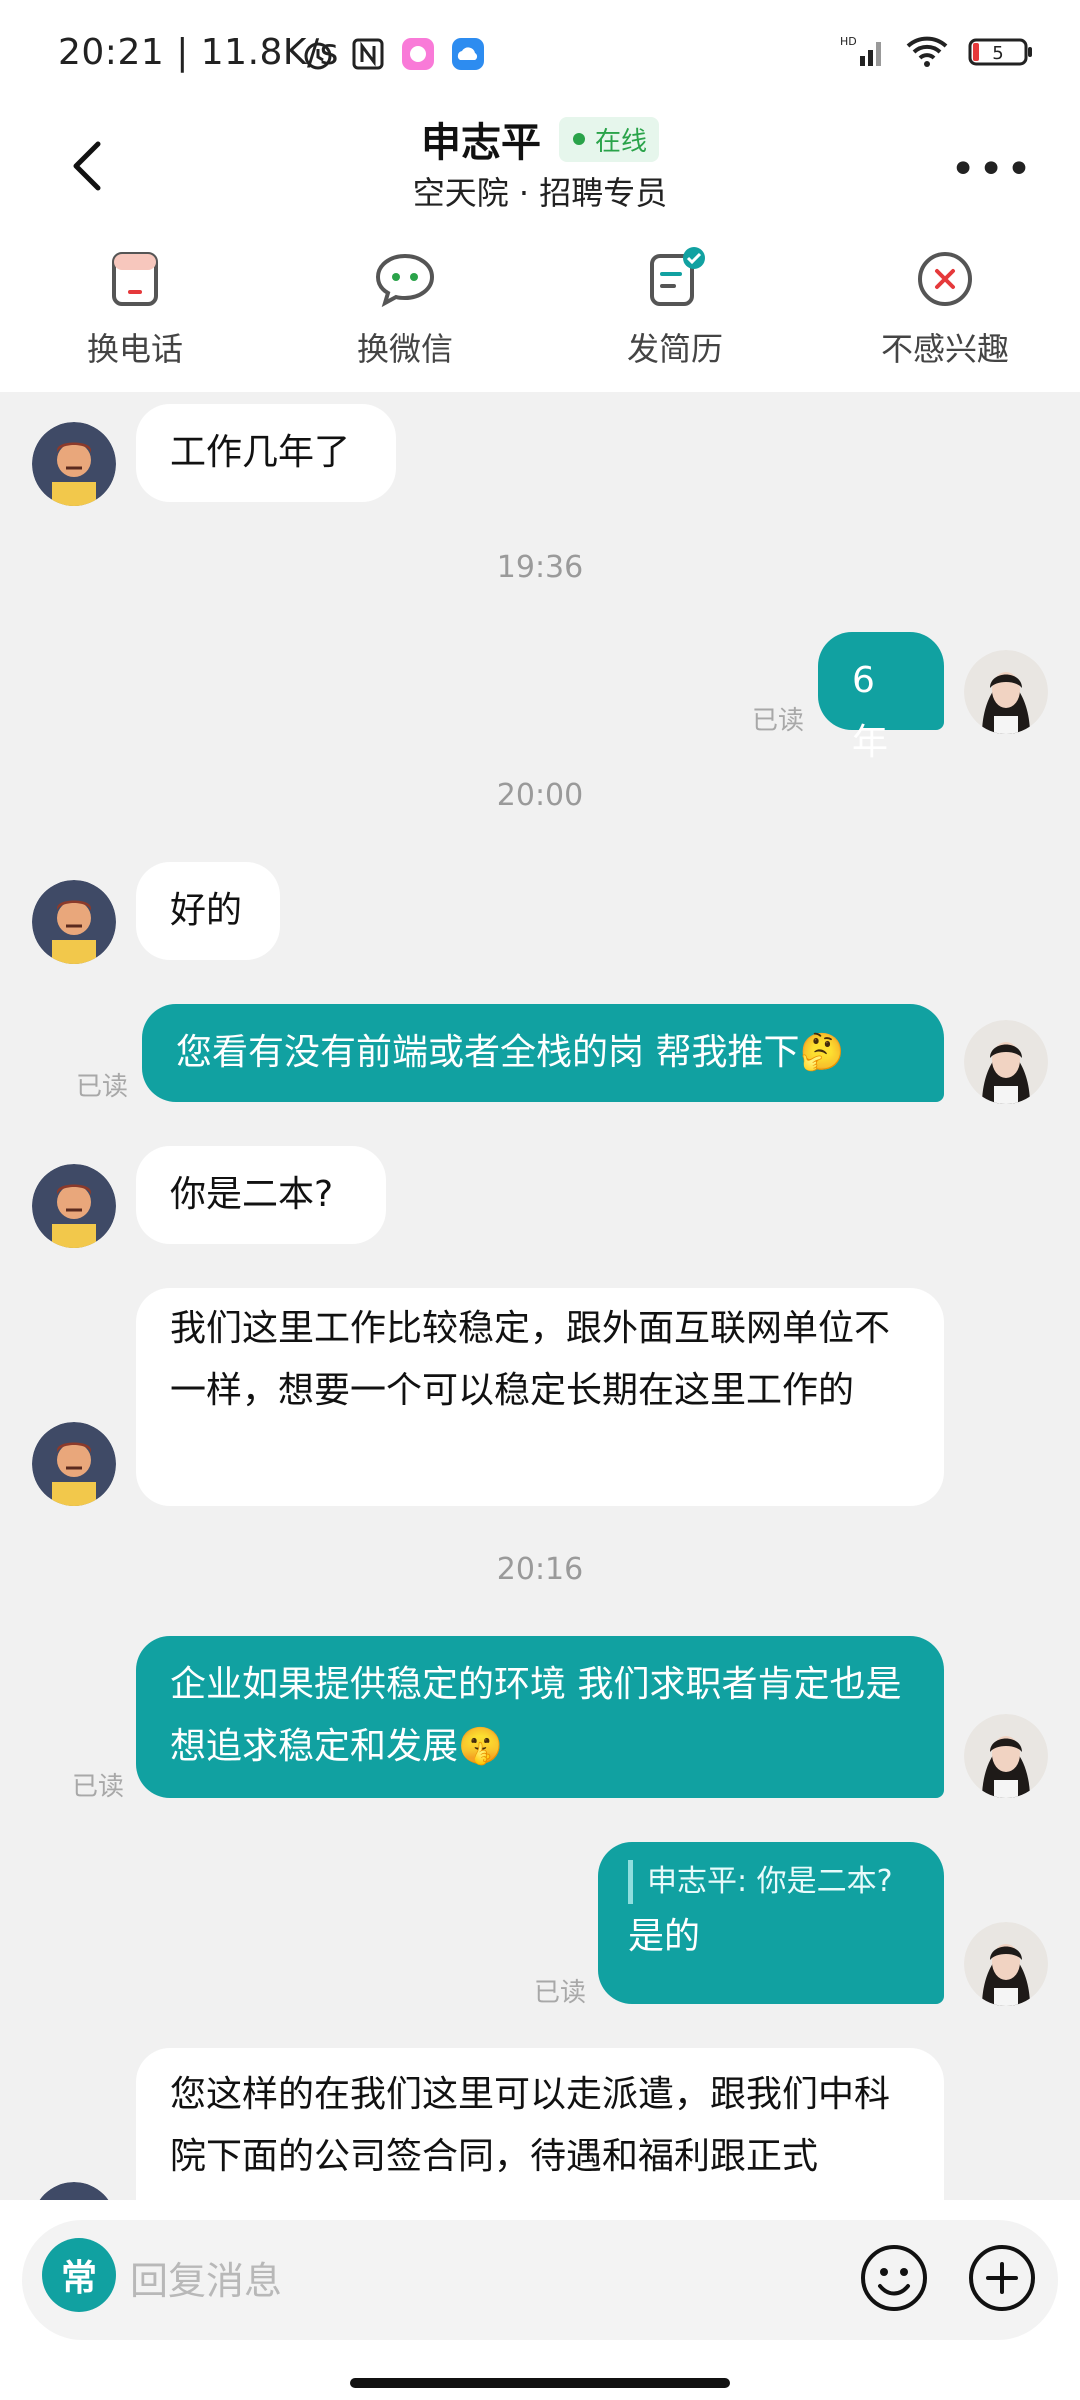 This screenshot has width=1080, height=2400. Describe the element at coordinates (318, 56) in the screenshot. I see `alarm-icon` at that location.